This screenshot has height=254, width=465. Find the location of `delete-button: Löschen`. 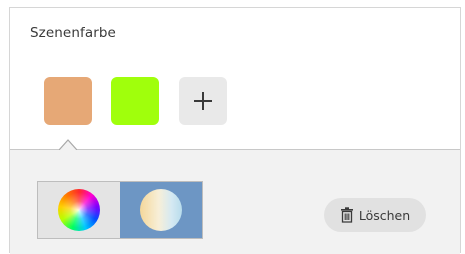

delete-button: Löschen is located at coordinates (375, 215).